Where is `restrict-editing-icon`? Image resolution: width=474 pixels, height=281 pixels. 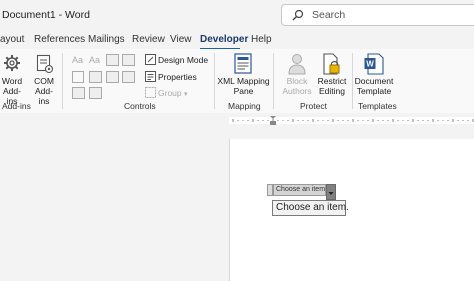 restrict-editing-icon is located at coordinates (331, 64).